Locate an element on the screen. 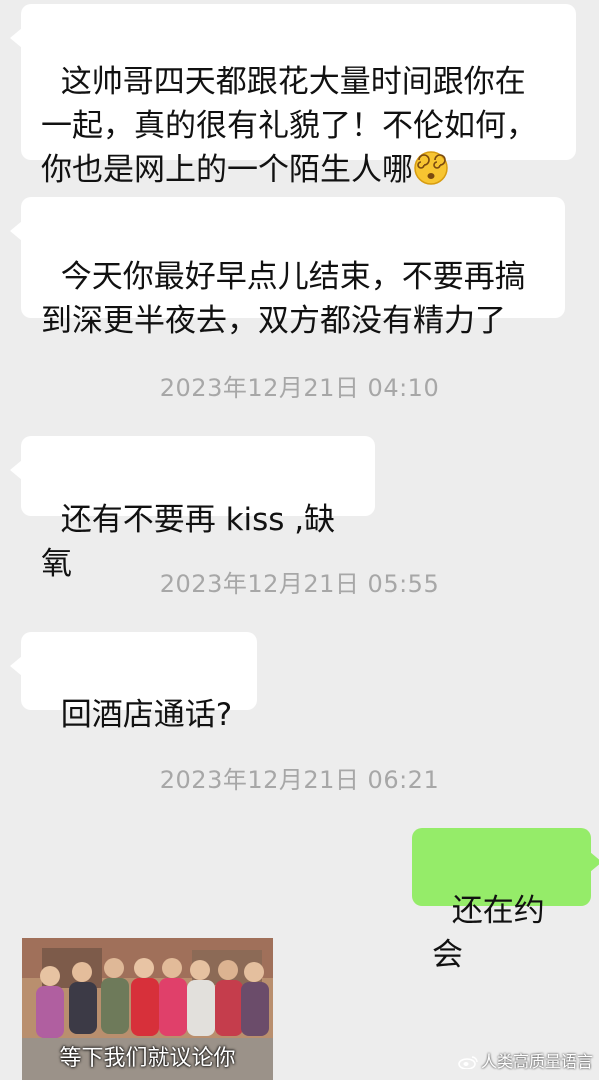  dizzy-face-emoji-icon is located at coordinates (431, 168).